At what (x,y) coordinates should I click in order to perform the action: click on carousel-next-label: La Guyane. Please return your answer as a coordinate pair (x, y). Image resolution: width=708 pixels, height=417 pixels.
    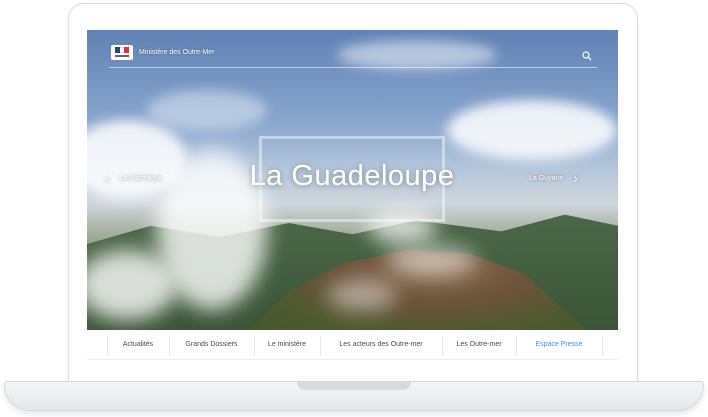
    Looking at the image, I should click on (546, 178).